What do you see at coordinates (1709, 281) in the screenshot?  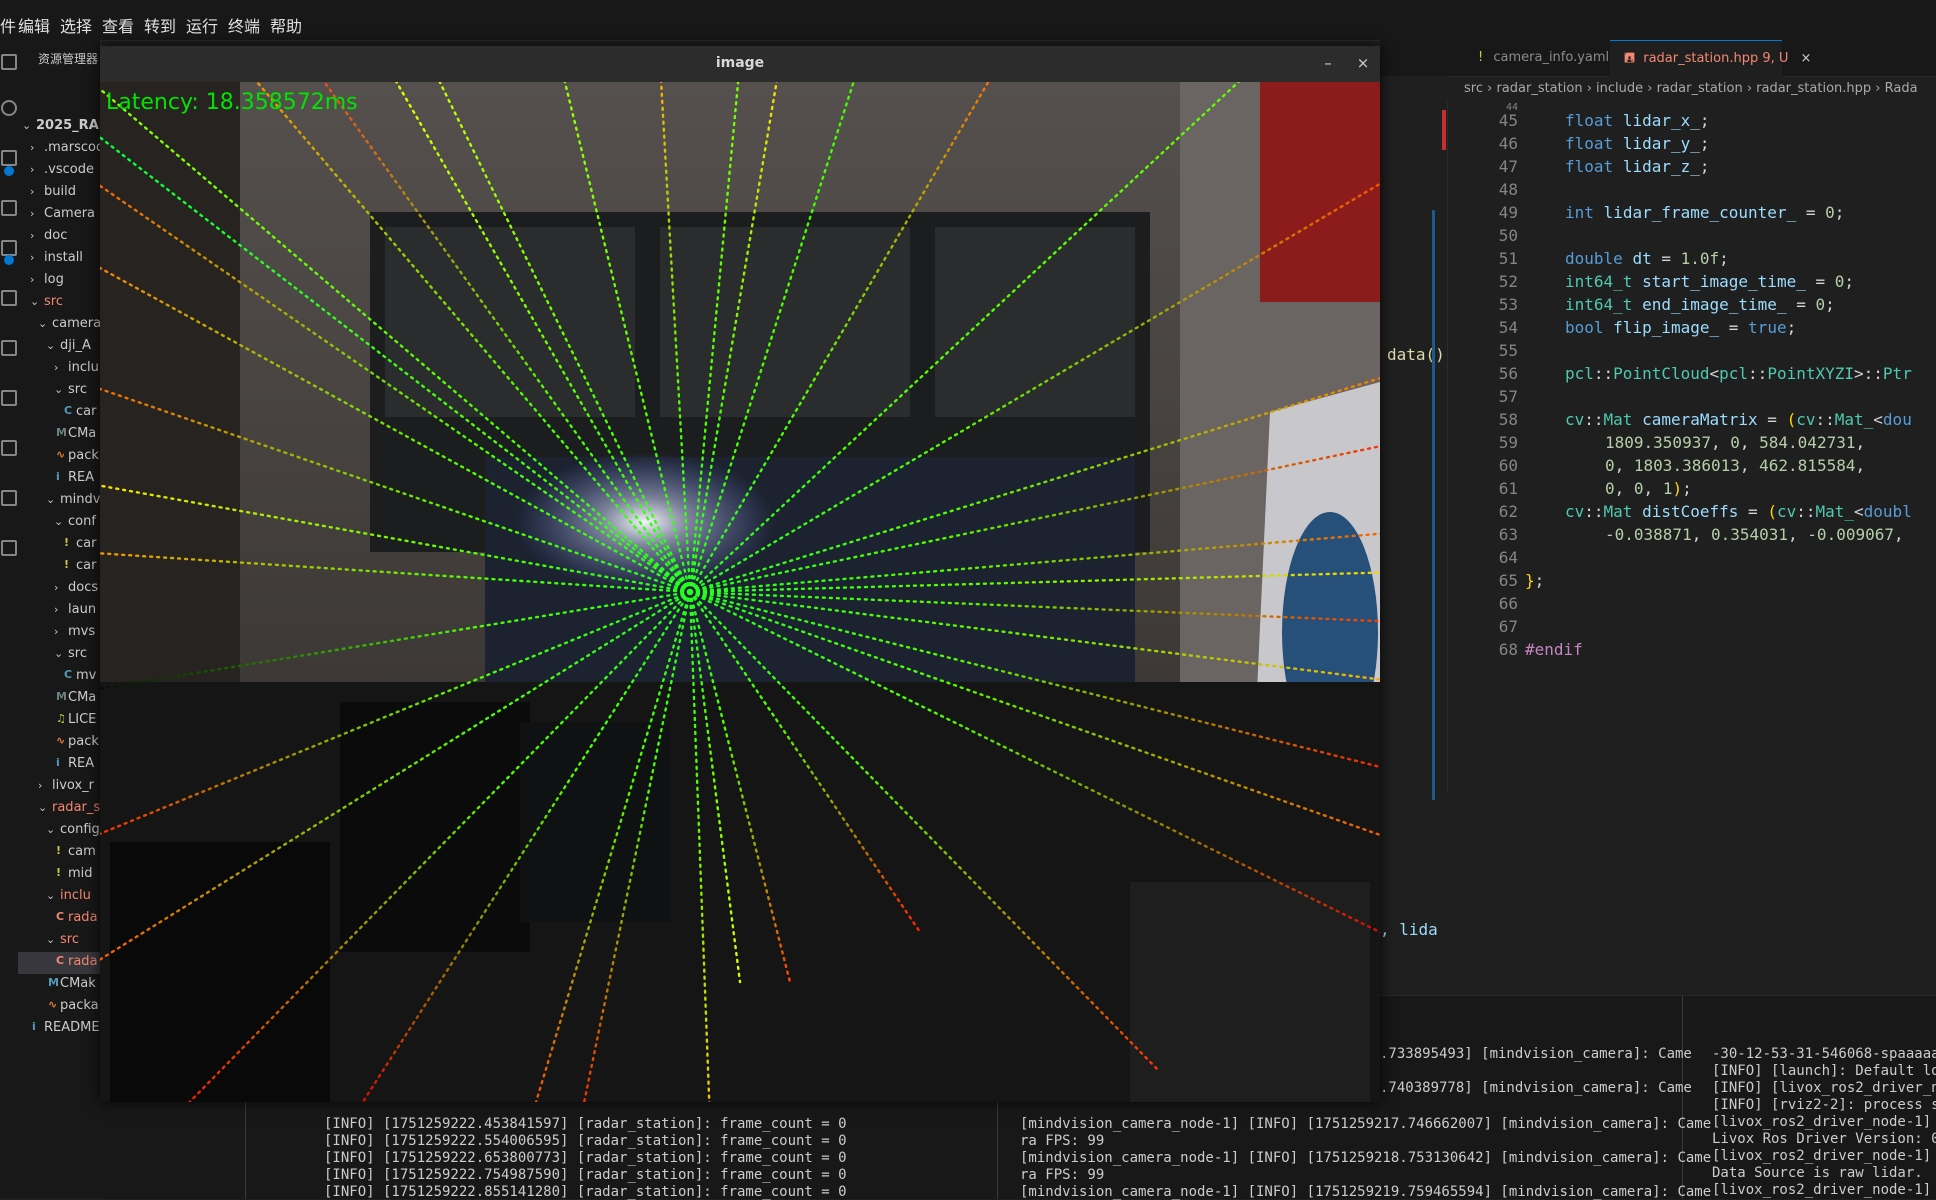 I see `code-line: int64_t start_image_time_ = 0;` at bounding box center [1709, 281].